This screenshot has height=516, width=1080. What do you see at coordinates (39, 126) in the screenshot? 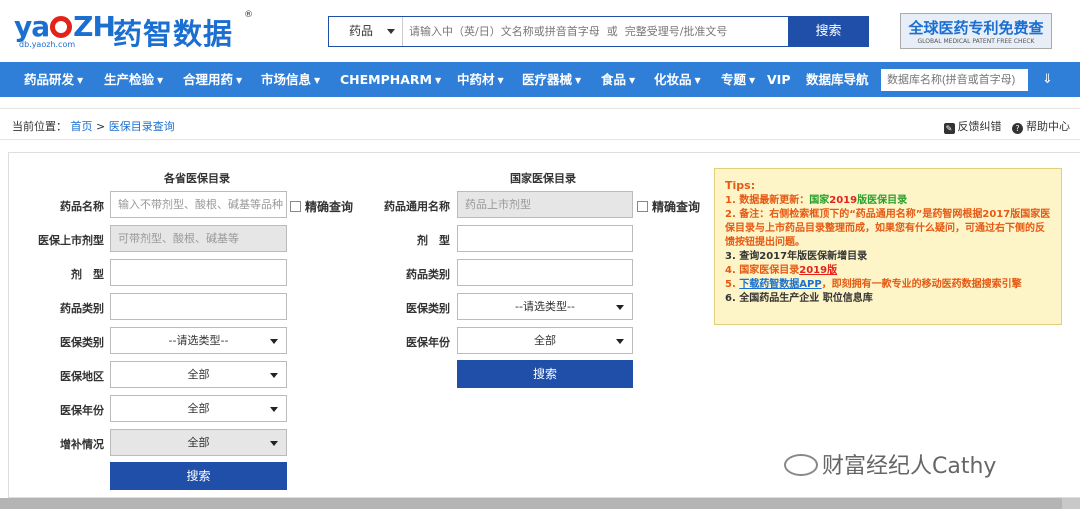
I see `breadcrumb-prefix: 当前位置：` at bounding box center [39, 126].